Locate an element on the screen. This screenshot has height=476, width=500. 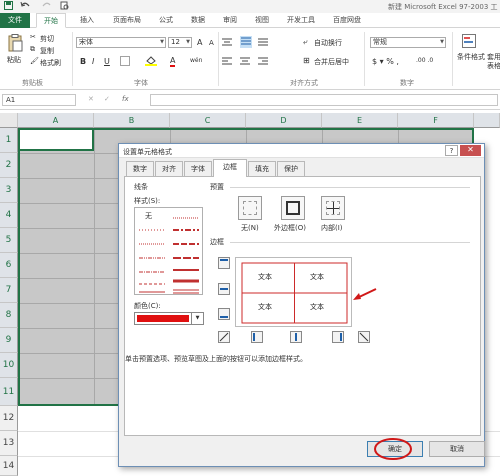
cancel-button: 取消 is located at coordinates (457, 449).